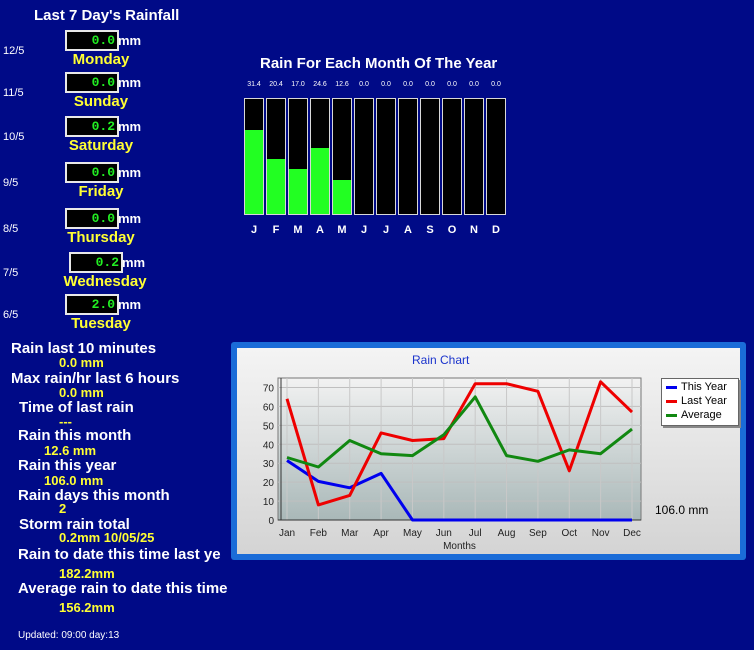 The width and height of the screenshot is (754, 650). What do you see at coordinates (94, 495) in the screenshot?
I see `stat-label: Rain days this month` at bounding box center [94, 495].